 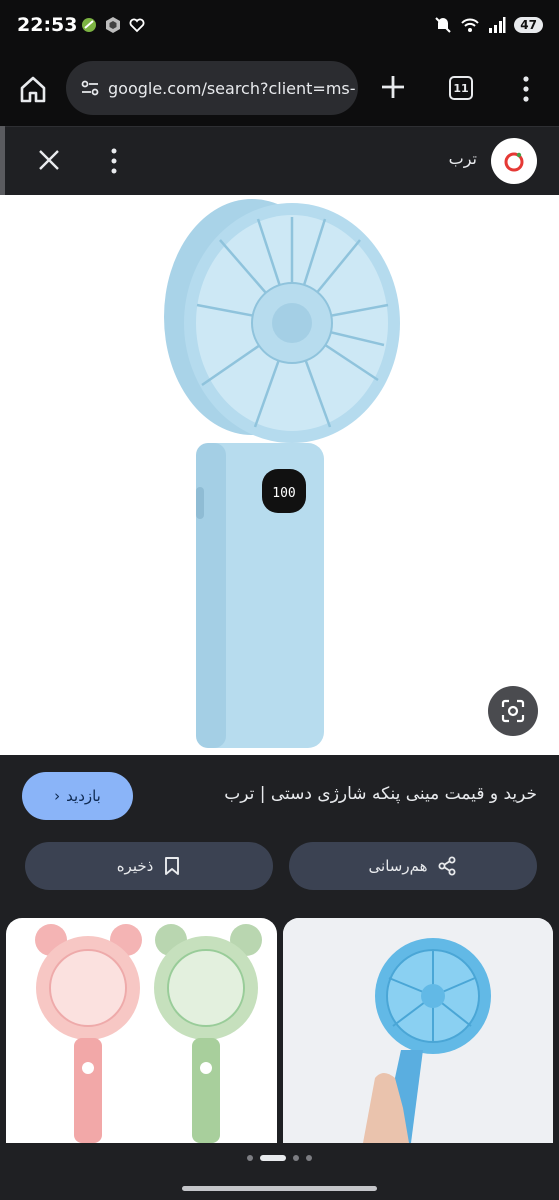 I want to click on carousel-indicator, so click(x=279, y=1158).